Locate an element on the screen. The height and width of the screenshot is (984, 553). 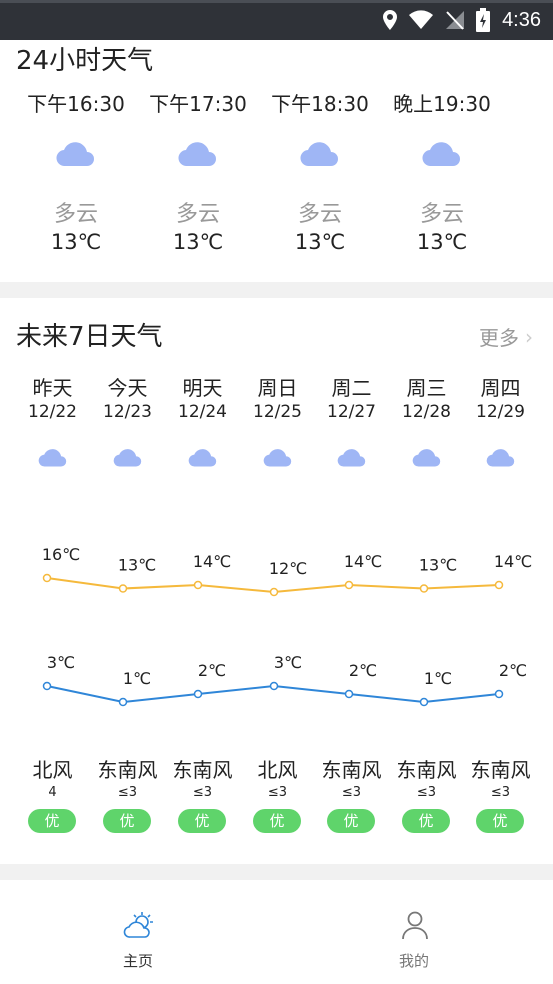
day-name: 周三 is located at coordinates (426, 388).